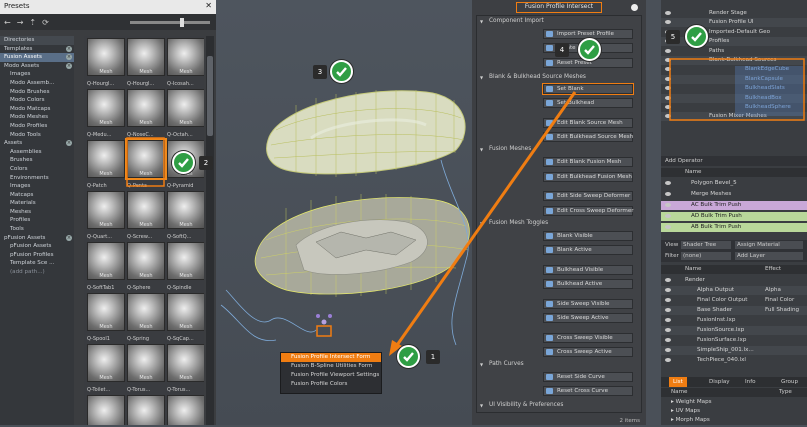 Image resolution: width=807 pixels, height=427 pixels. What do you see at coordinates (562, 50) in the screenshot?
I see `callout-number: 4` at bounding box center [562, 50].